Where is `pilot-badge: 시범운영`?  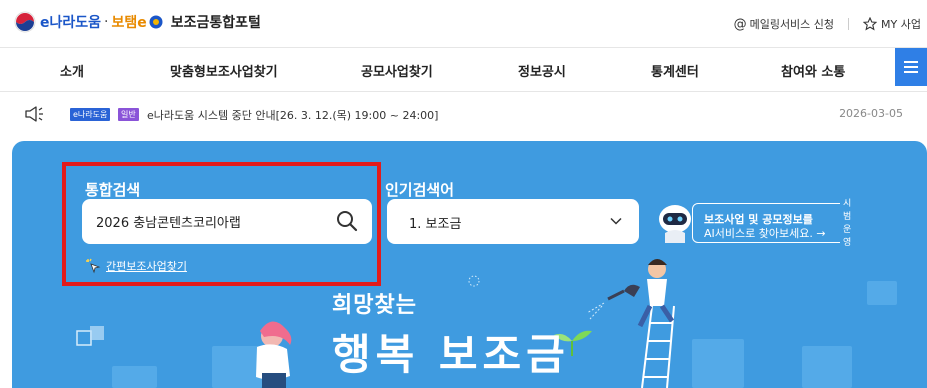 pilot-badge: 시범운영 is located at coordinates (851, 222).